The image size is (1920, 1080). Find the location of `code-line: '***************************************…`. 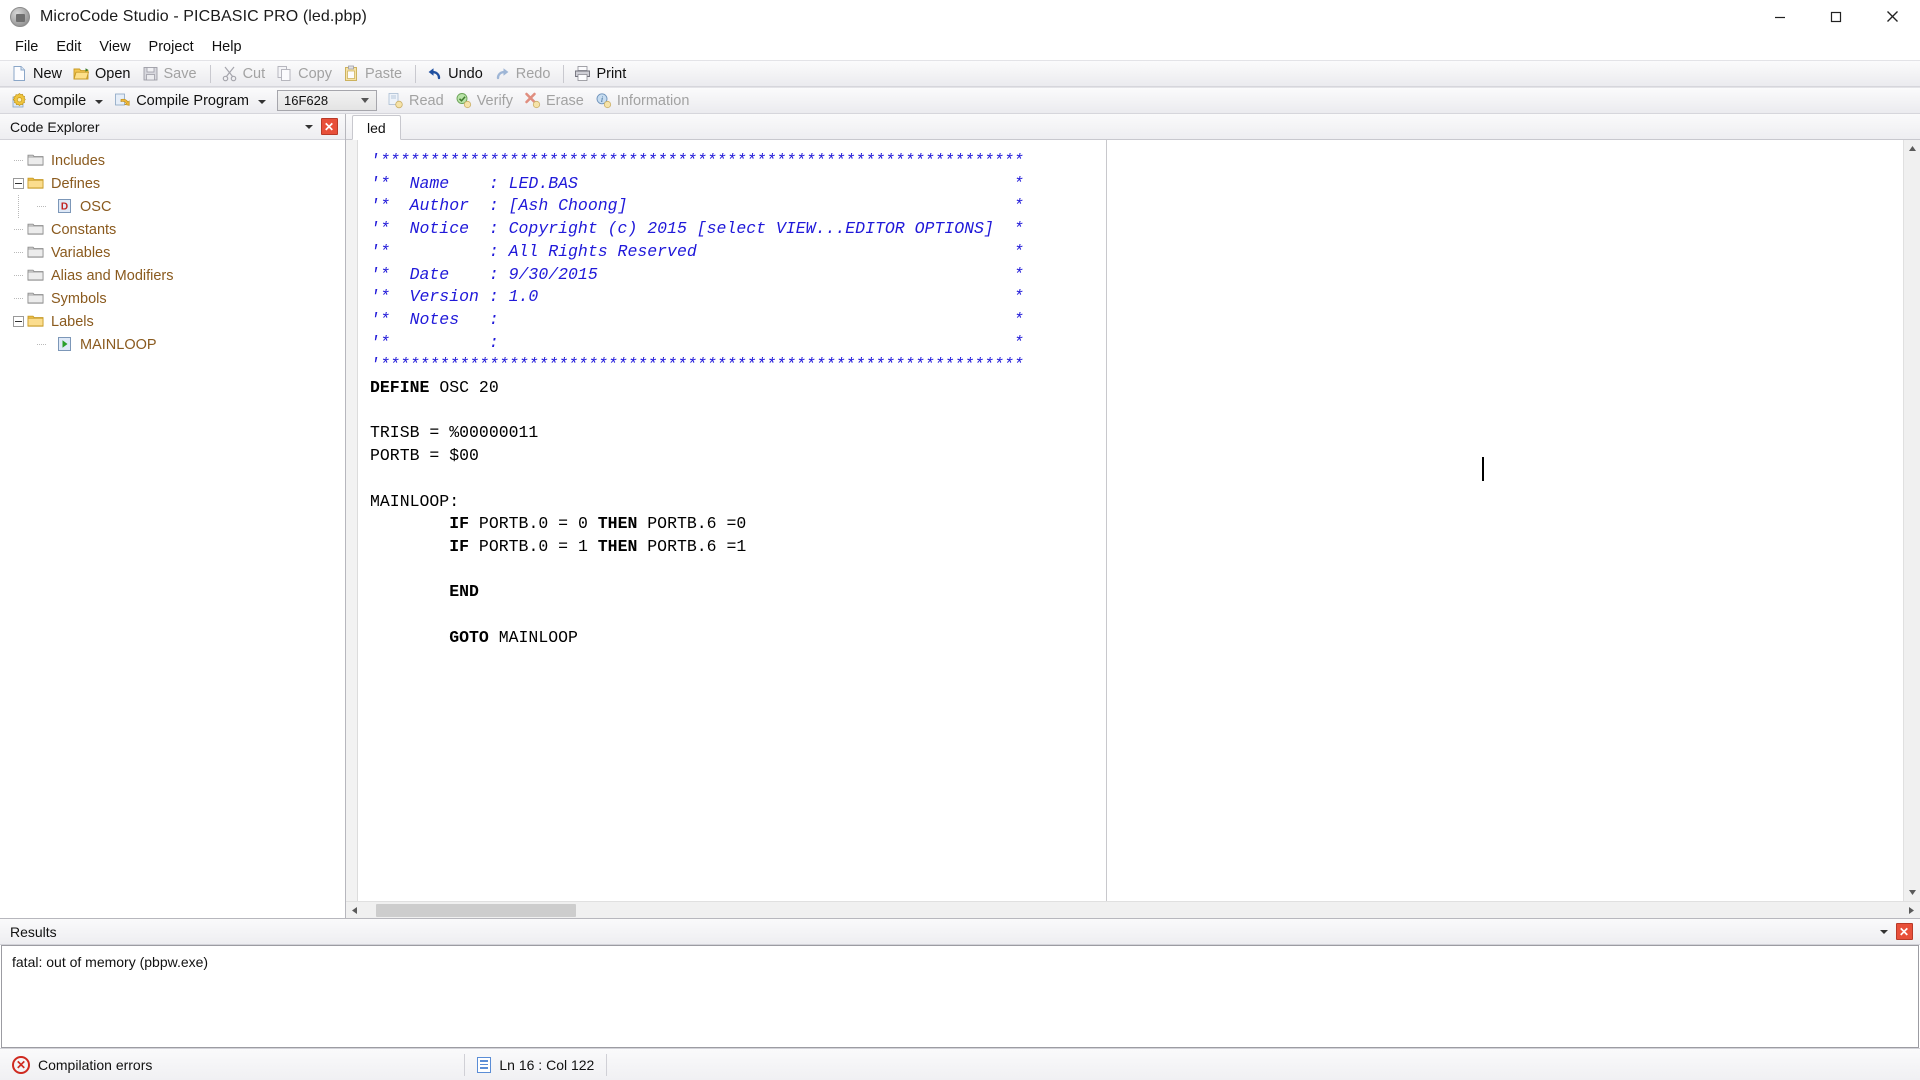

code-line: '***************************************… is located at coordinates (1136, 365).